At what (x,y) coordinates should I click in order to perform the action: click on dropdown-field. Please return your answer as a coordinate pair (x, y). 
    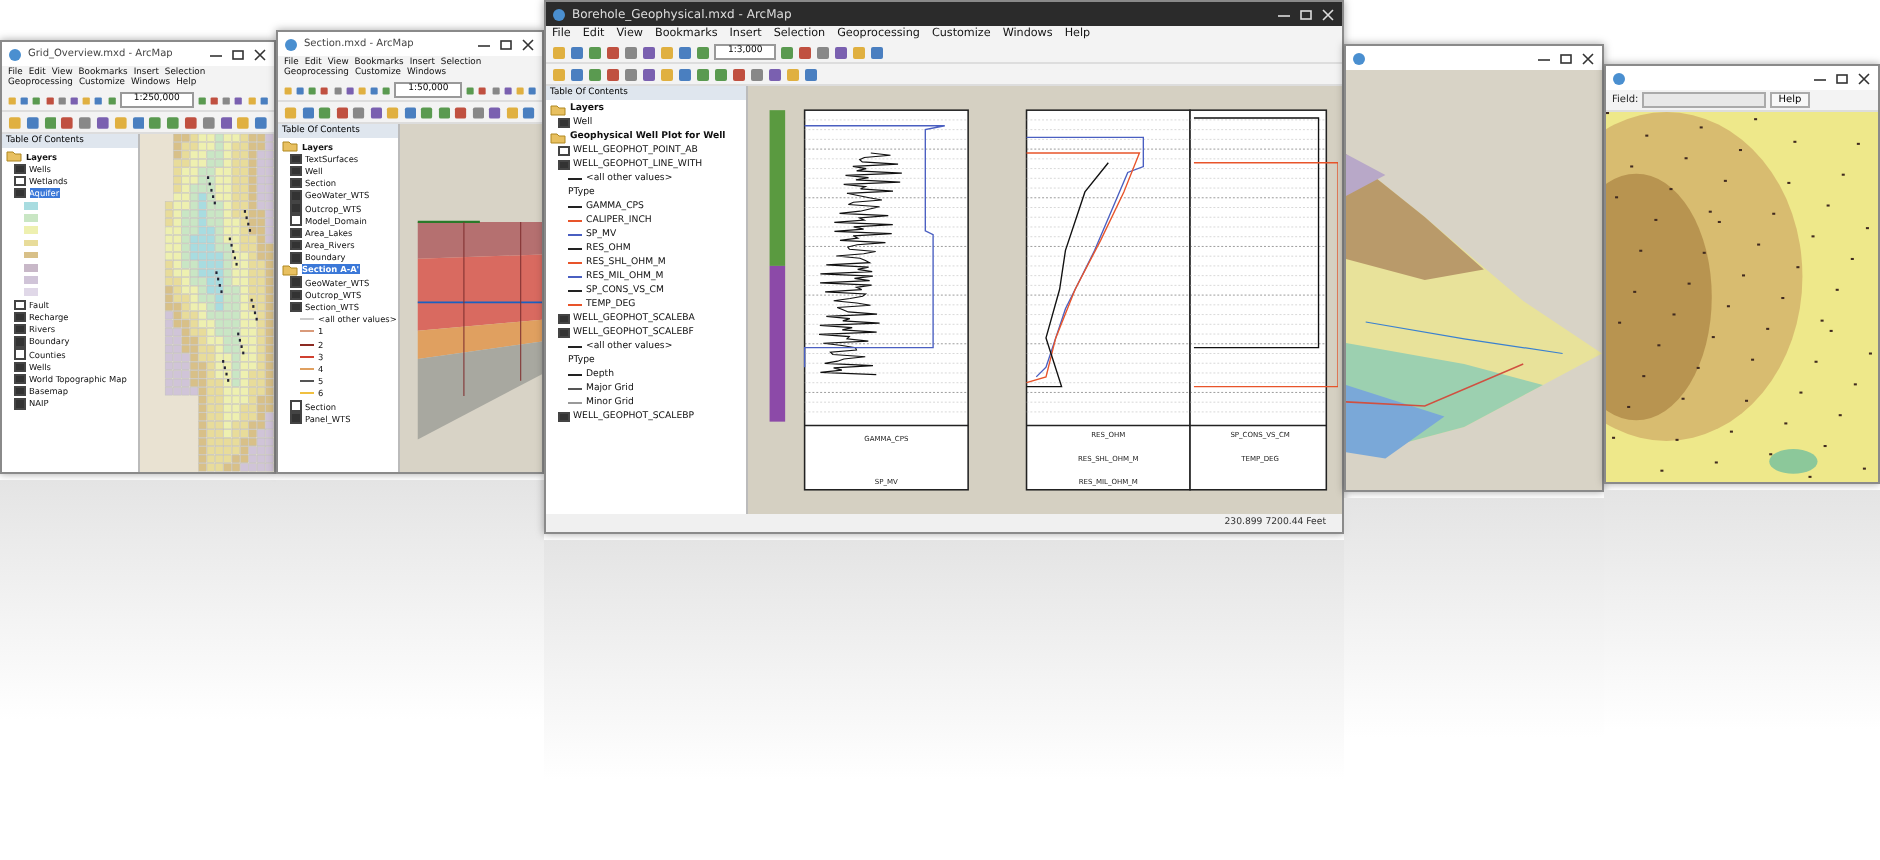
    Looking at the image, I should click on (1704, 100).